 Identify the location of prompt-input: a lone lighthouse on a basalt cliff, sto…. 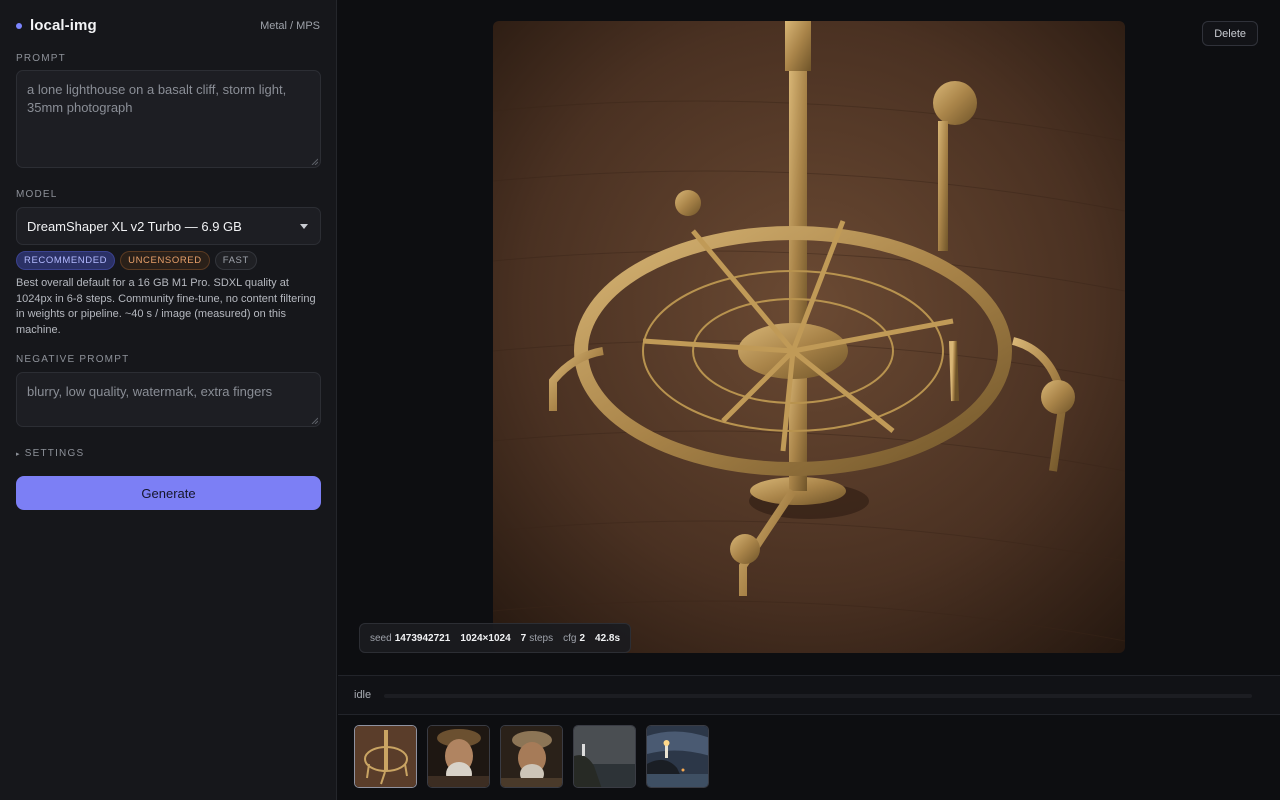
(168, 119).